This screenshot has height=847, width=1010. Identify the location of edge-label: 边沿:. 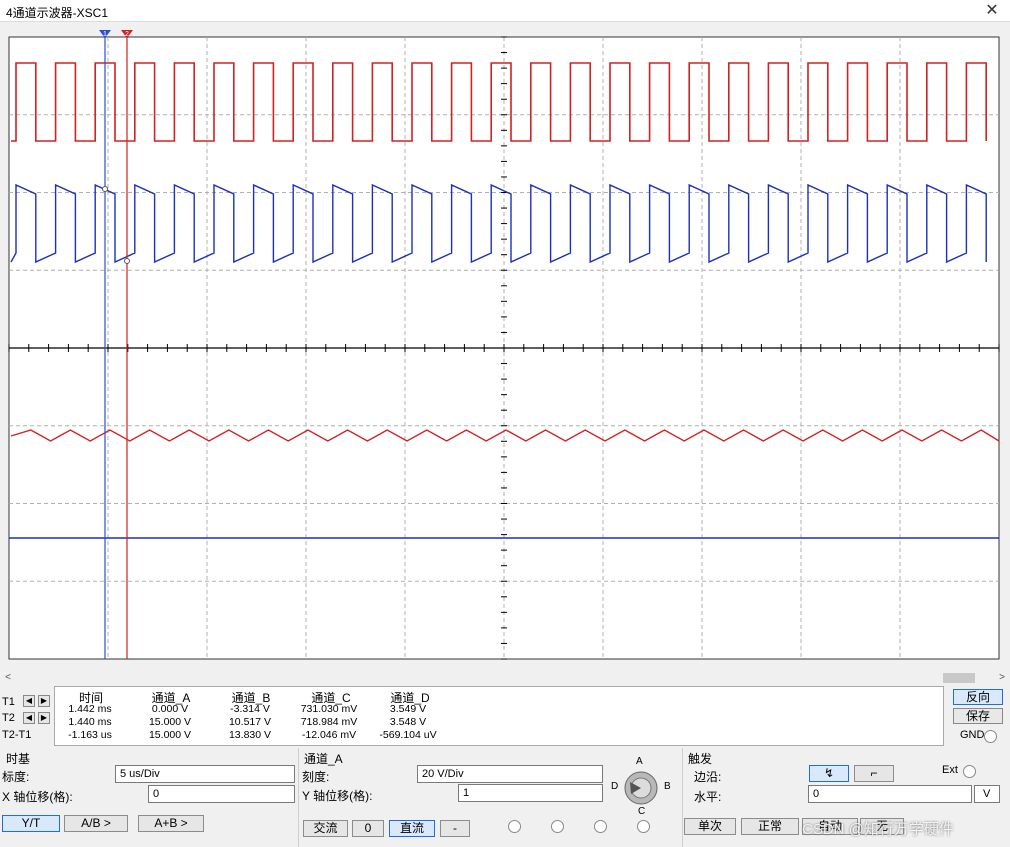
(708, 777).